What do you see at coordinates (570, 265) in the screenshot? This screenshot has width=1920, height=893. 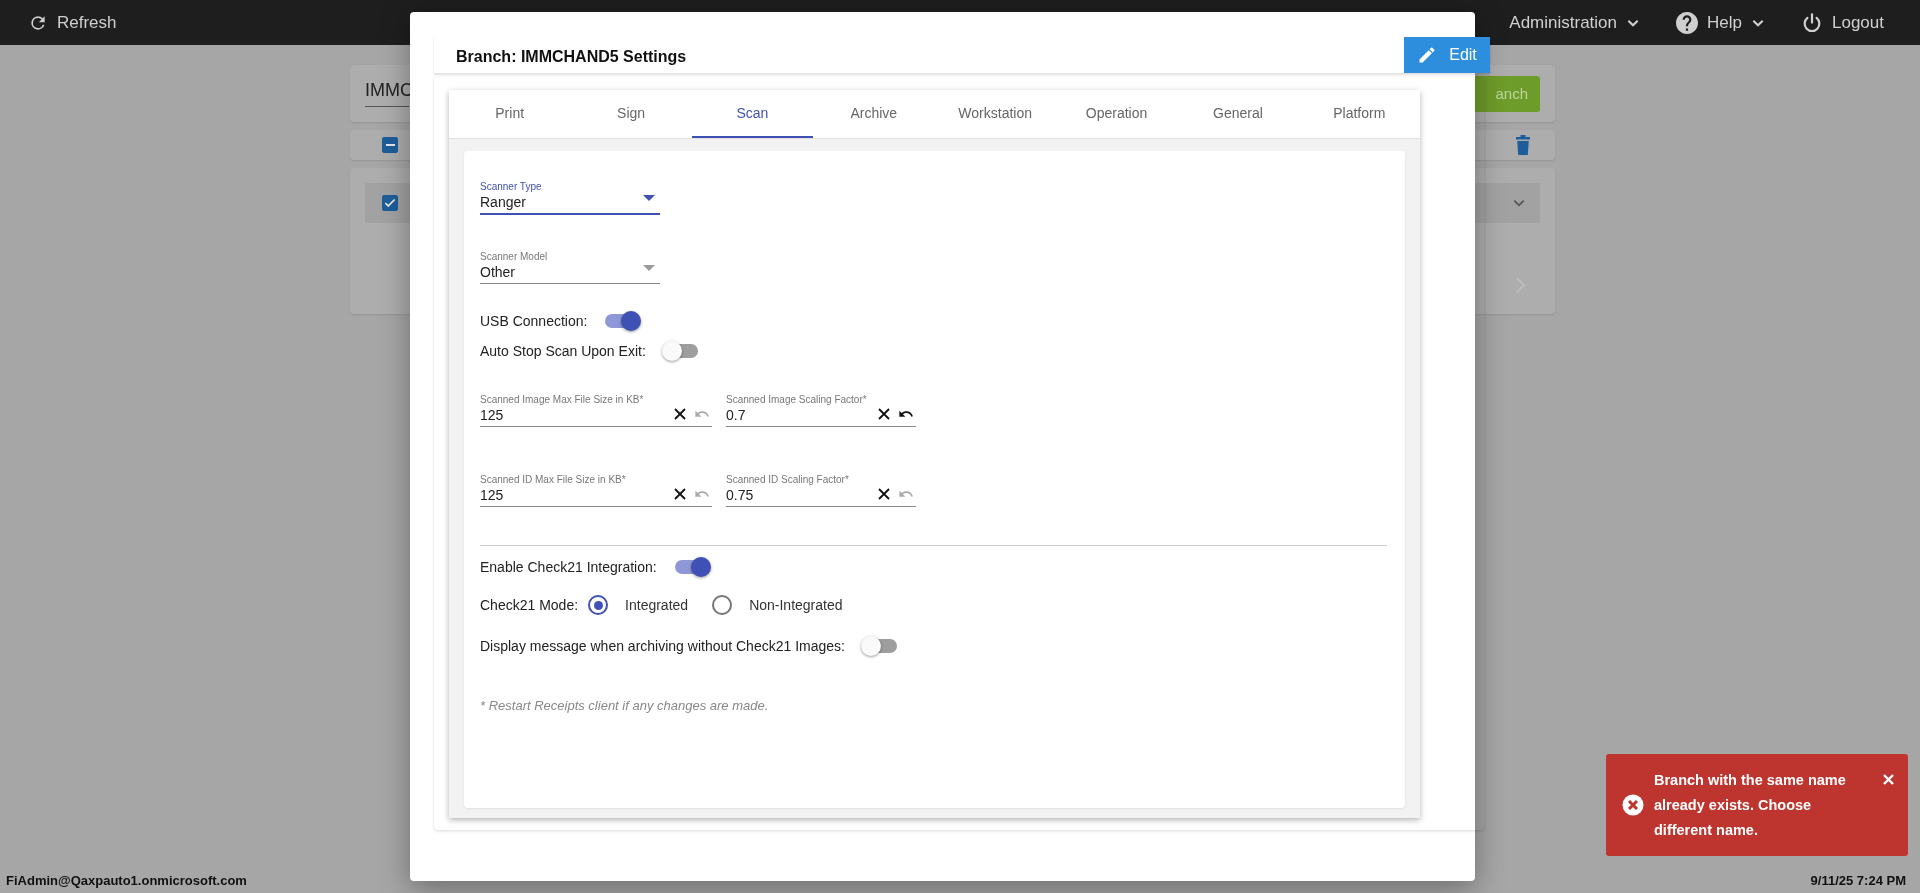 I see `scanner-model-select: Scanner Model Other` at bounding box center [570, 265].